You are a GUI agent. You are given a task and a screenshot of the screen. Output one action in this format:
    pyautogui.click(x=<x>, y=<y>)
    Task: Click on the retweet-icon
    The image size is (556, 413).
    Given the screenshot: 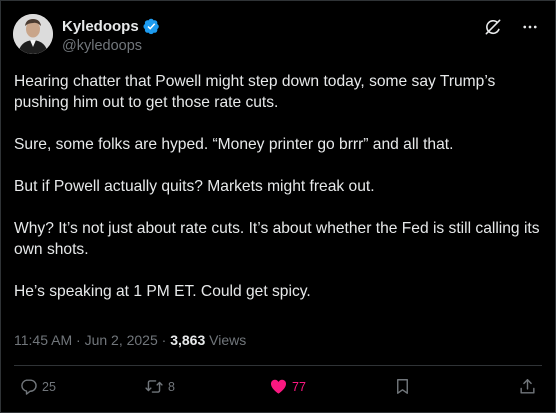 What is the action you would take?
    pyautogui.click(x=154, y=386)
    